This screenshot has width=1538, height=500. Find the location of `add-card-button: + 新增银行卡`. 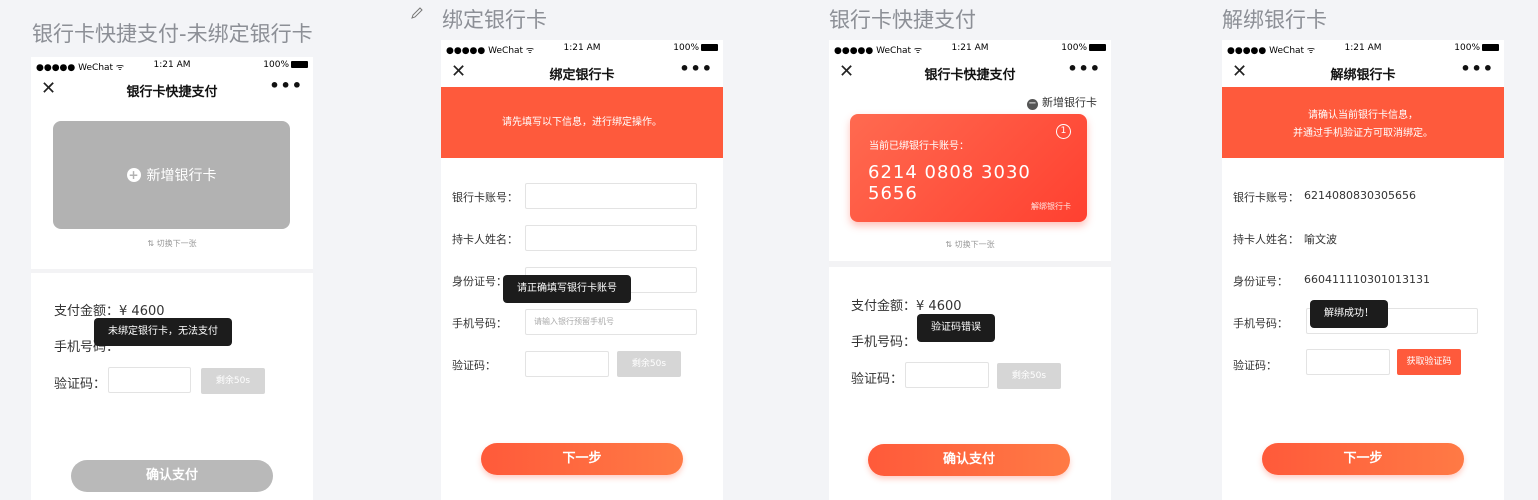

add-card-button: + 新增银行卡 is located at coordinates (171, 175).